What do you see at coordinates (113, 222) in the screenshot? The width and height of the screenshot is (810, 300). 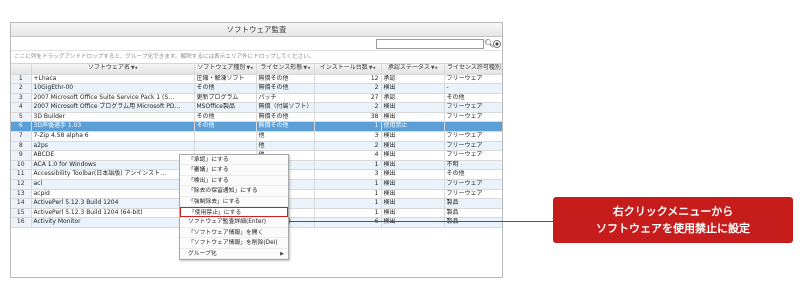 I see `cell-software-name: Activity Monitor` at bounding box center [113, 222].